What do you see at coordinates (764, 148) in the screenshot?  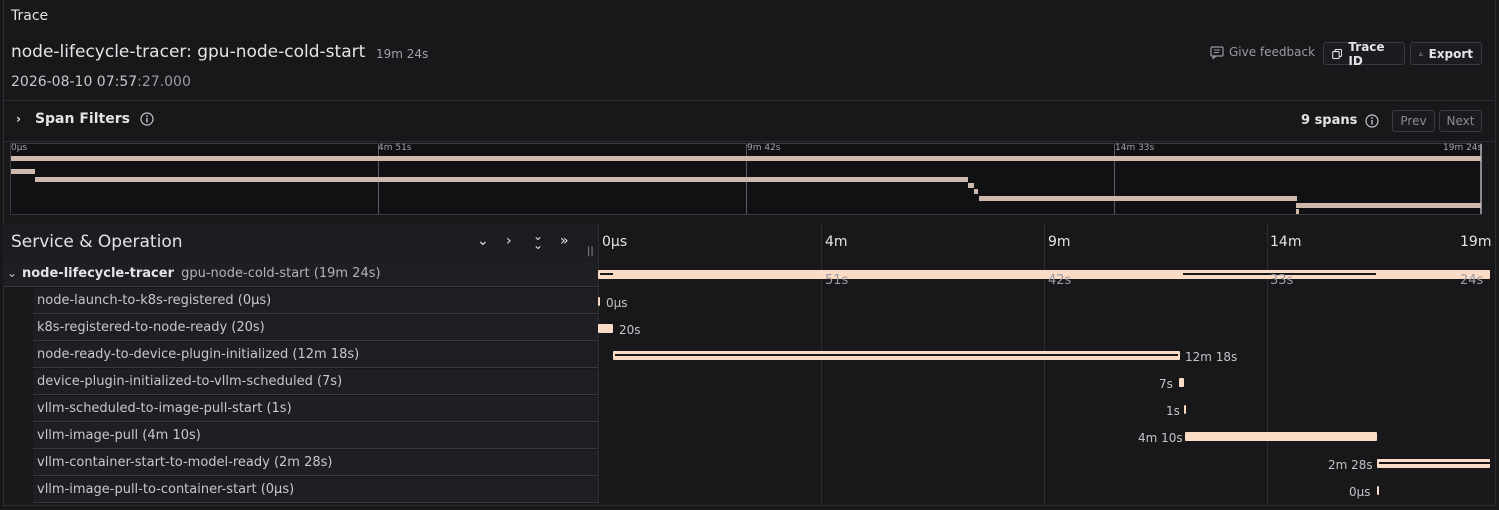 I see `minimap-tick: 9m 42s` at bounding box center [764, 148].